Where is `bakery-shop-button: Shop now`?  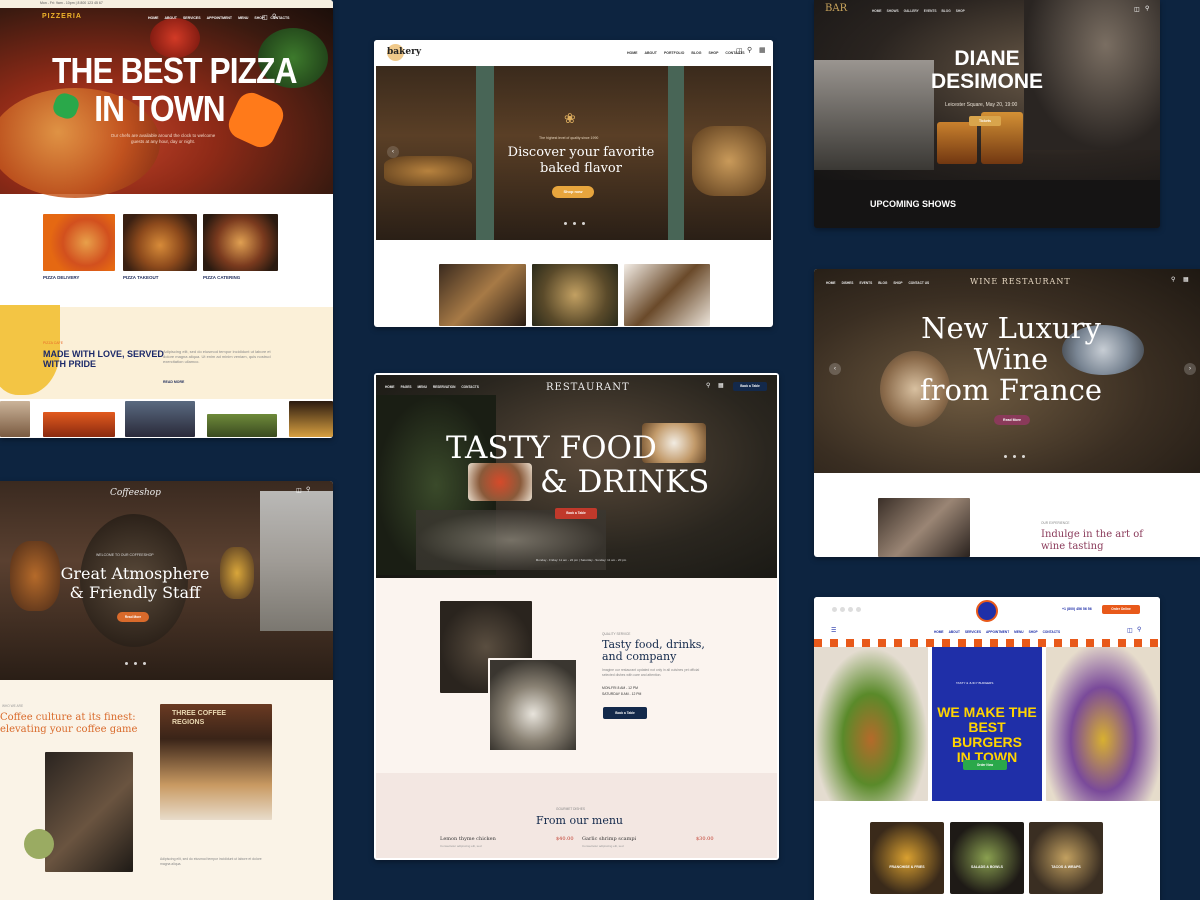 bakery-shop-button: Shop now is located at coordinates (573, 192).